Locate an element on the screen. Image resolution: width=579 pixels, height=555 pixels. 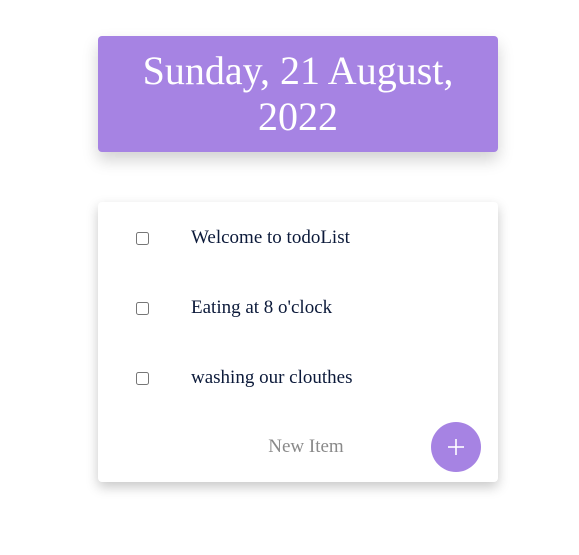
page-title: Sunday, 21 August, 2022 is located at coordinates (298, 93).